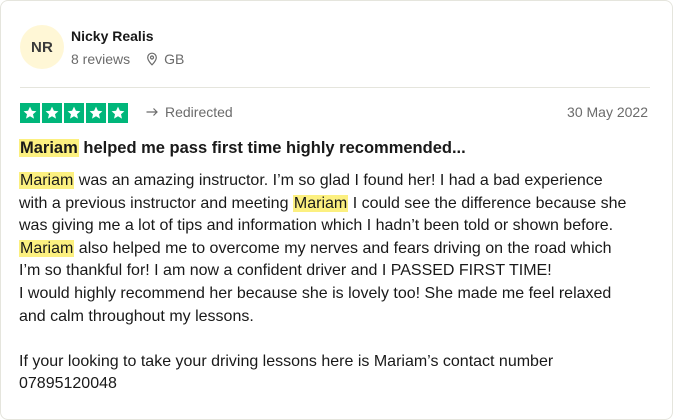 This screenshot has height=420, width=685. I want to click on divider, so click(335, 87).